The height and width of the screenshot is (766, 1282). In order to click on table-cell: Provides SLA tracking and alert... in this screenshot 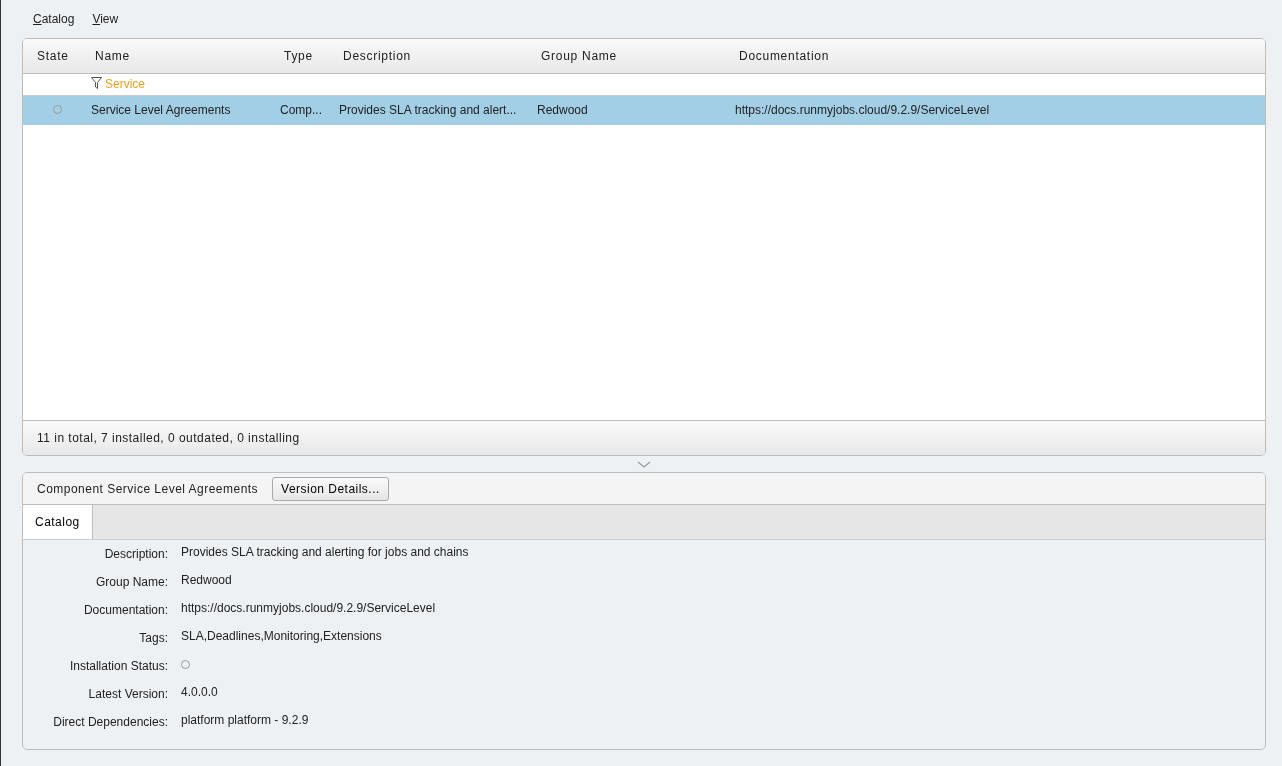, I will do `click(428, 110)`.